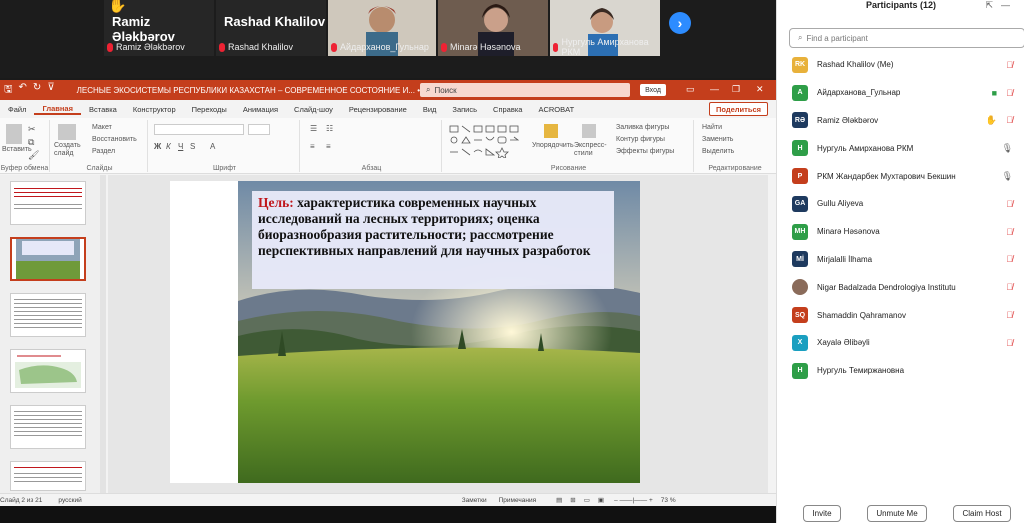  What do you see at coordinates (57, 109) in the screenshot?
I see `tab-home: Главная` at bounding box center [57, 109].